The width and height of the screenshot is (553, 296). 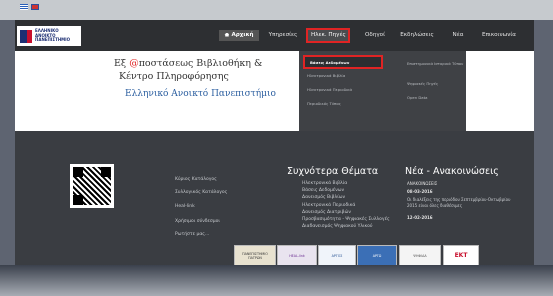 I want to click on partner-logo-heal-link: HEAL-link, so click(x=297, y=256).